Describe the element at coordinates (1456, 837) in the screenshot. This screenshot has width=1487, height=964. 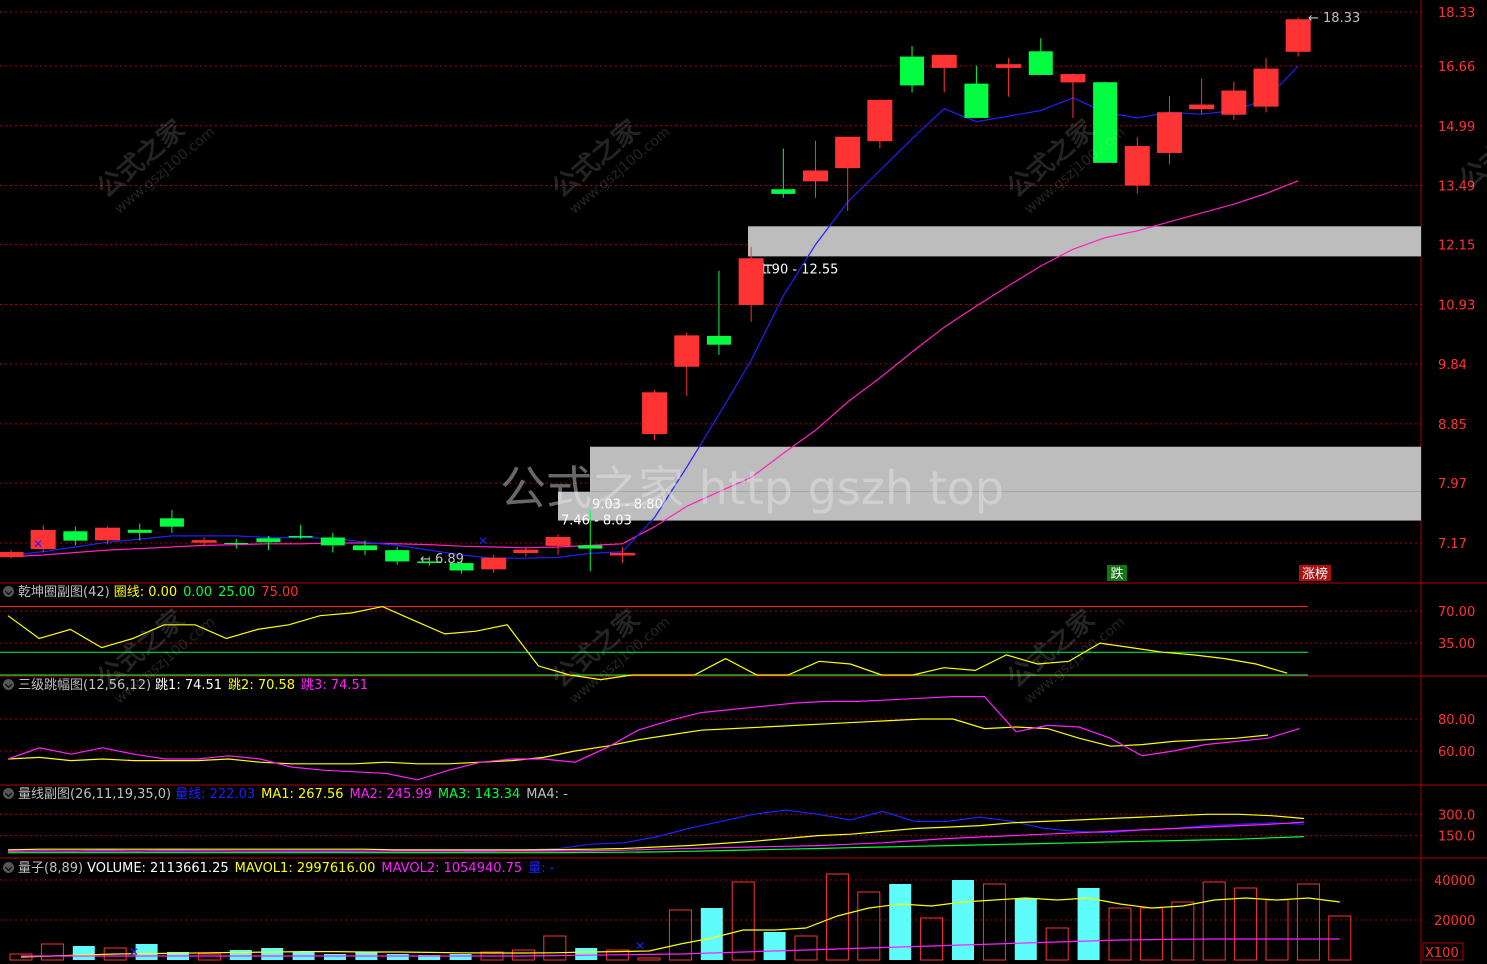
I see `y-tick-label: 150.0` at that location.